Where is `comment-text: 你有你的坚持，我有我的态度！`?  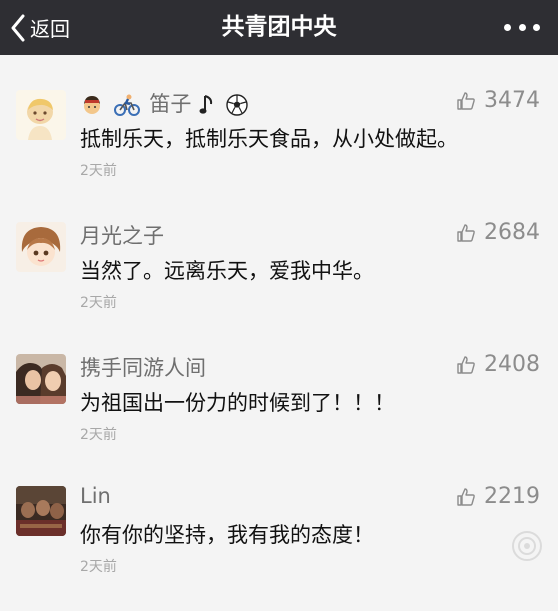 comment-text: 你有你的坚持，我有我的态度！ is located at coordinates (227, 535).